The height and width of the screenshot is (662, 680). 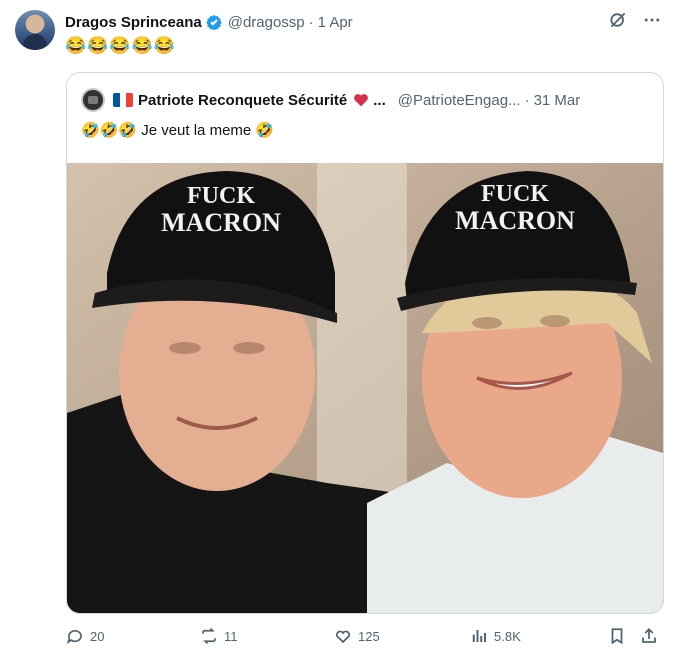 I want to click on left-cap-text-line2: MACRON, so click(x=221, y=222).